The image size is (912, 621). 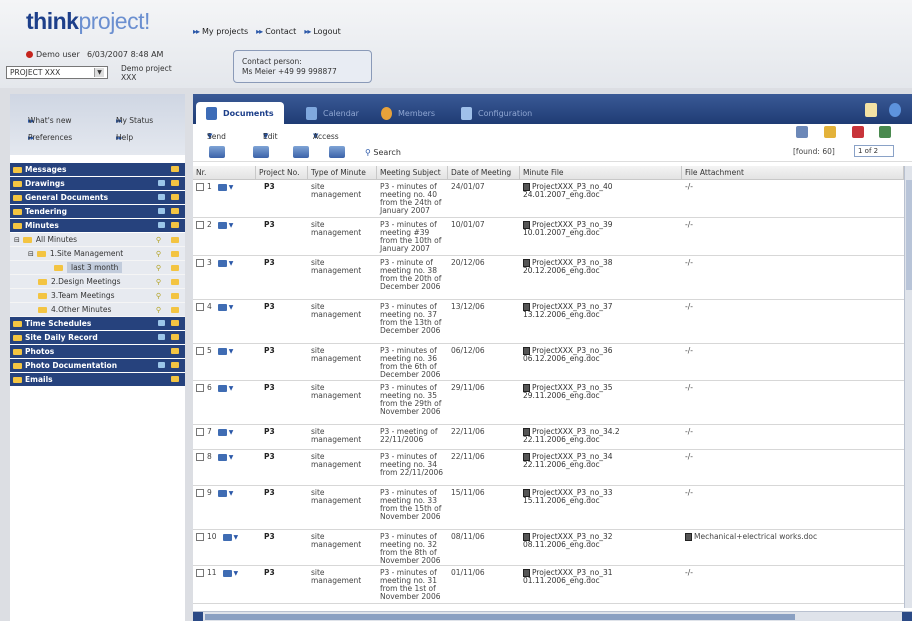 I want to click on tree-general-documents: General Documents, so click(x=97, y=197).